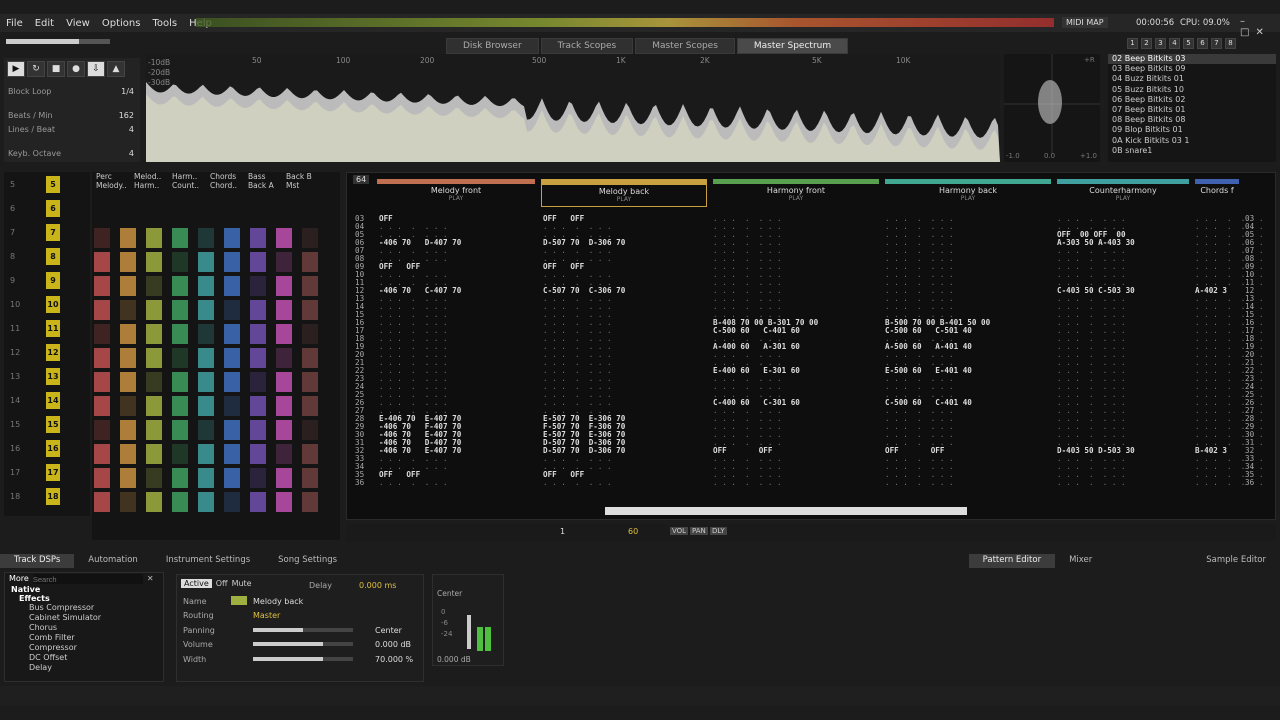 The width and height of the screenshot is (1280, 720). Describe the element at coordinates (84, 638) in the screenshot. I see `dsp-item: Comb Filter` at that location.